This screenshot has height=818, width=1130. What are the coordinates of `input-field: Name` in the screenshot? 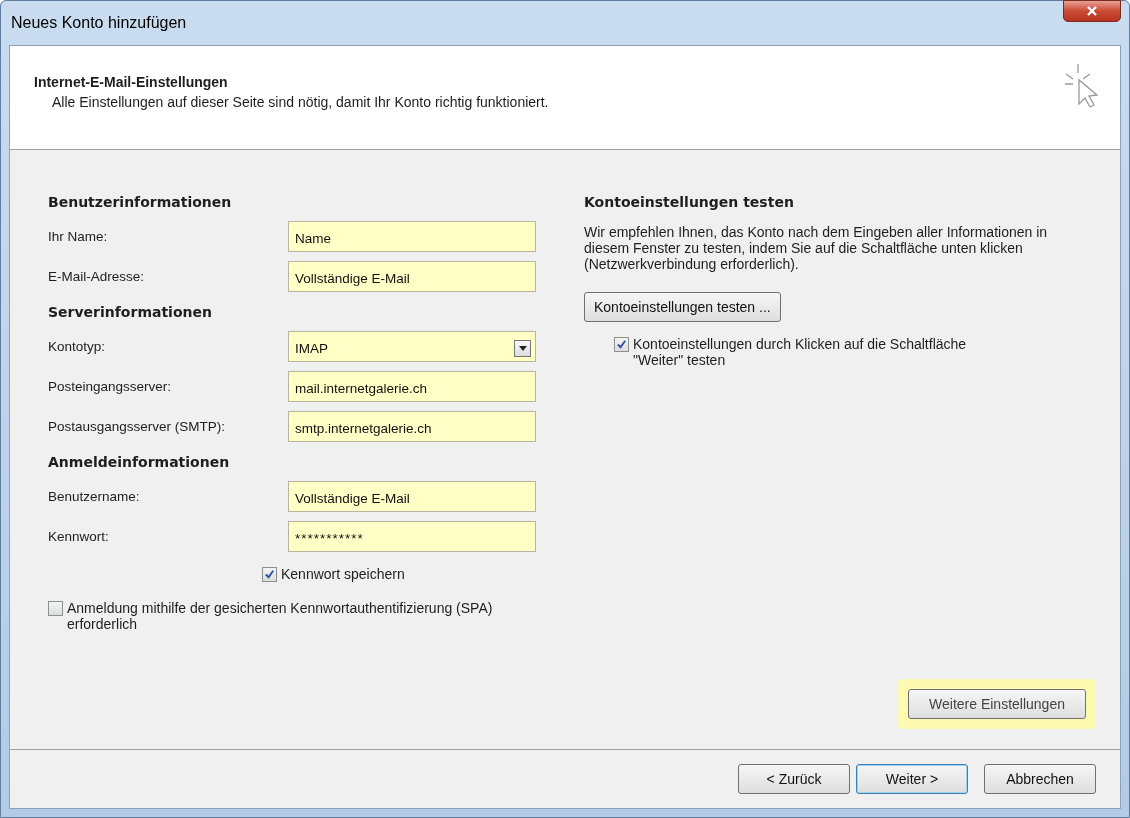 It's located at (412, 236).